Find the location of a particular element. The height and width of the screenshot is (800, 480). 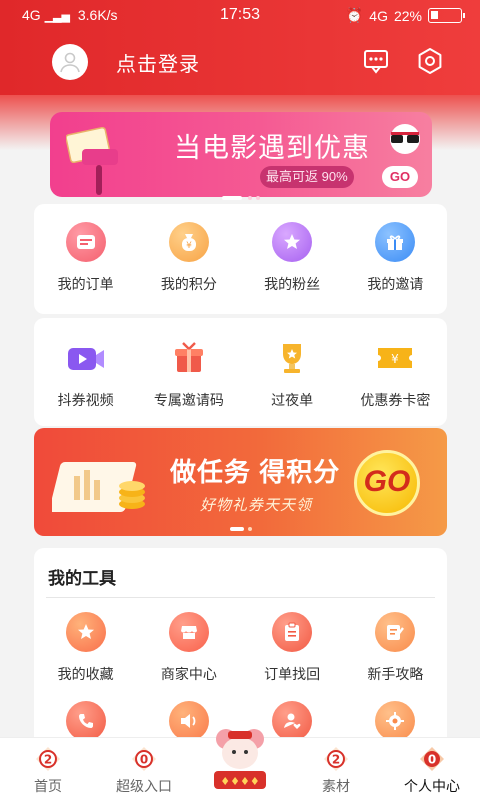

super-entry-badge-icon: 0 is located at coordinates (144, 759).